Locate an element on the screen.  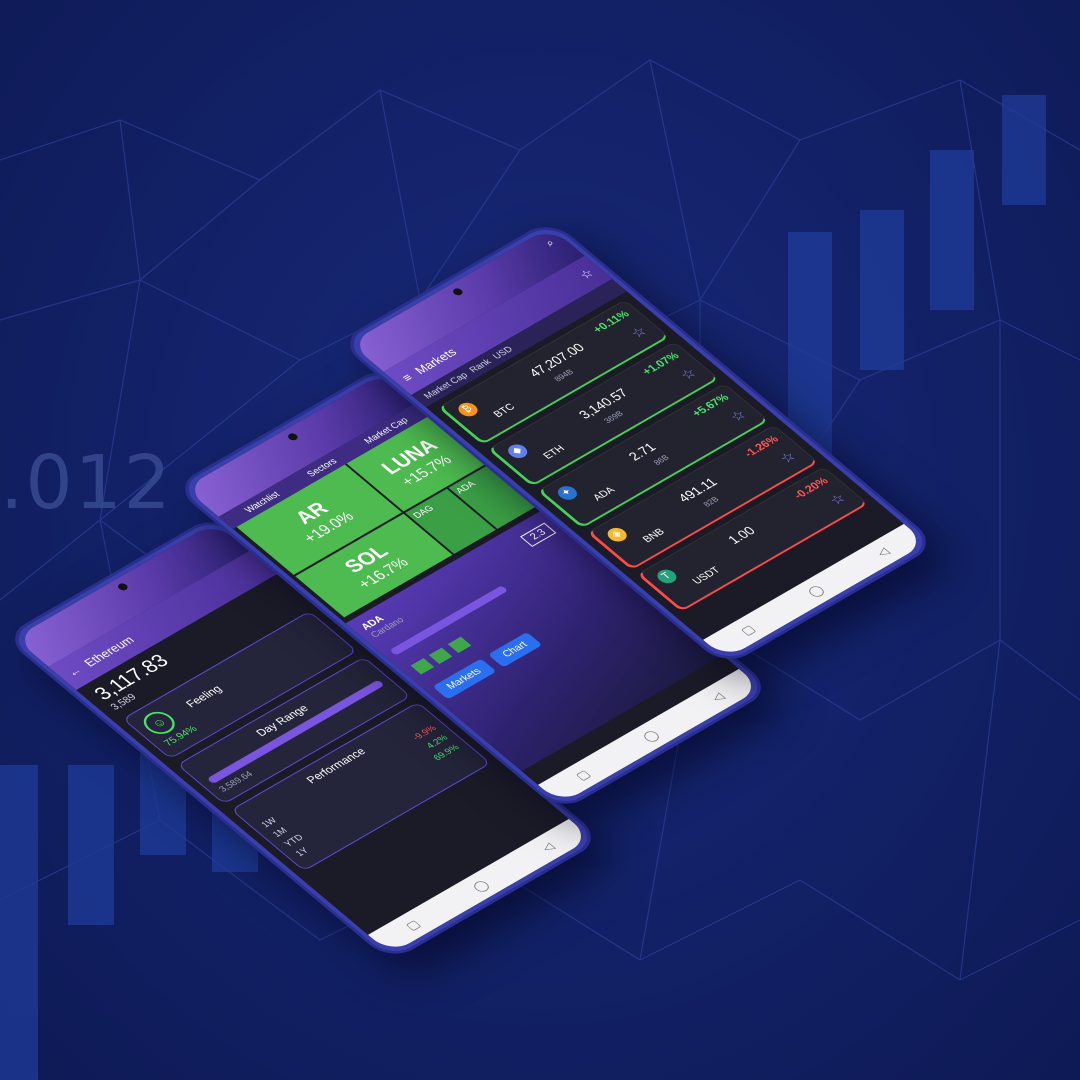
coin-market-cap: 82B is located at coordinates (711, 502).